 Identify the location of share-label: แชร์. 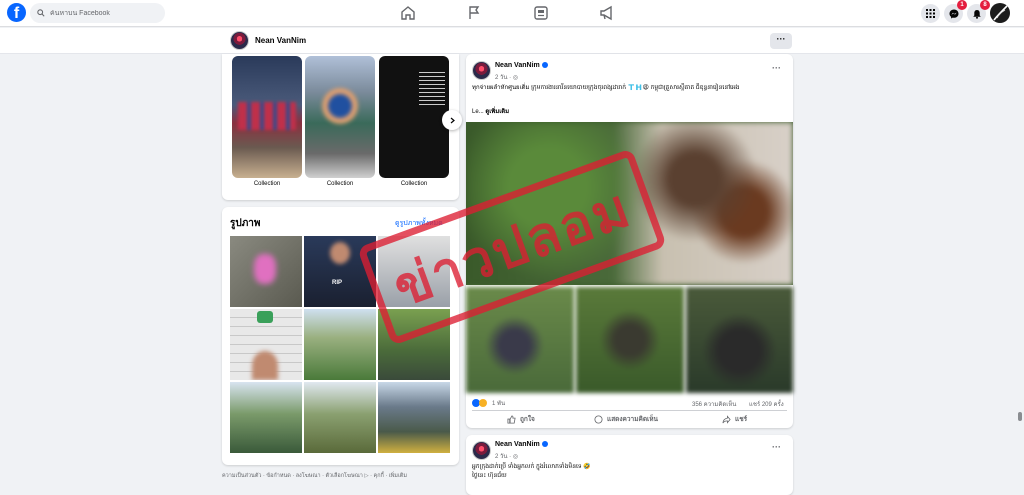
(741, 419).